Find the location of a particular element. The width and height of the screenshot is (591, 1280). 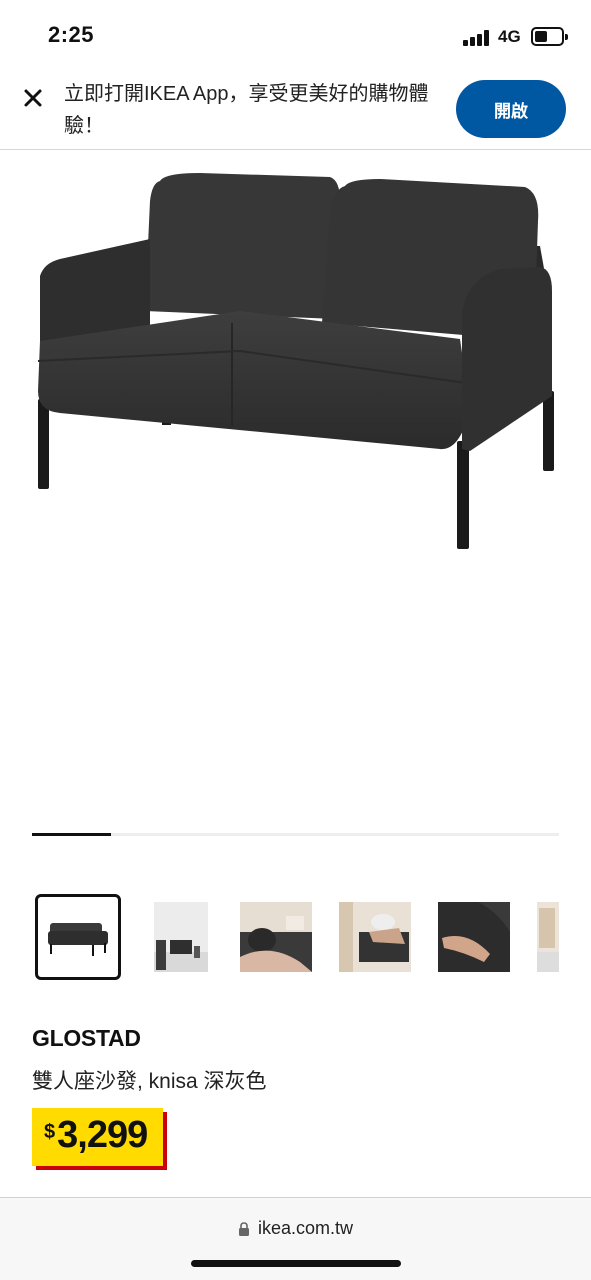

browser-url-bar: ikea.com.tw is located at coordinates (295, 1238).